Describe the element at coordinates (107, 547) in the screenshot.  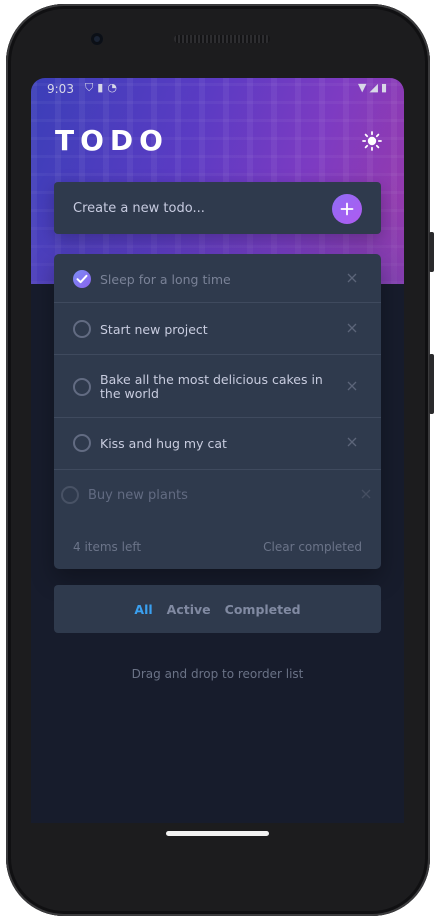
I see `items-left-count: 4 items left` at that location.